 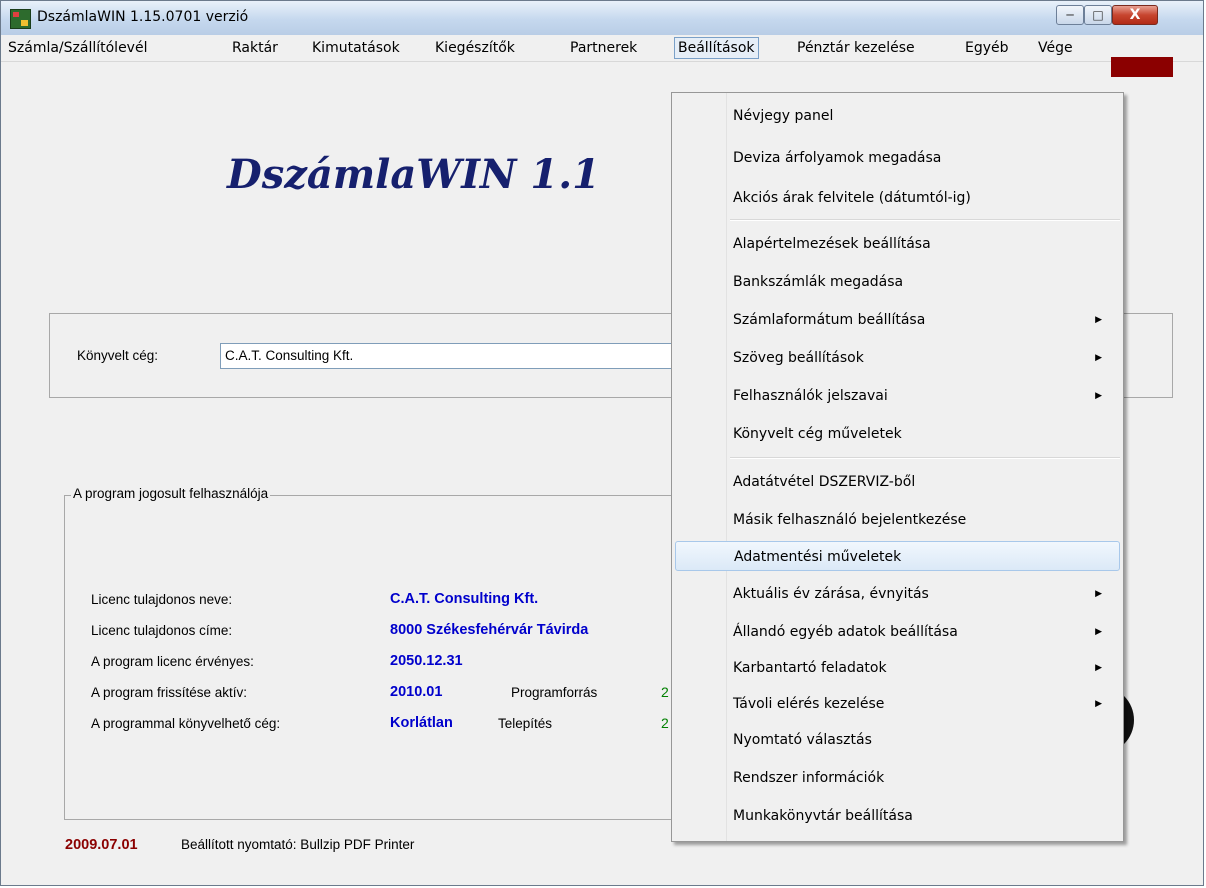 I want to click on company-limit-label: A programmal könyvelhető cég:, so click(x=186, y=723).